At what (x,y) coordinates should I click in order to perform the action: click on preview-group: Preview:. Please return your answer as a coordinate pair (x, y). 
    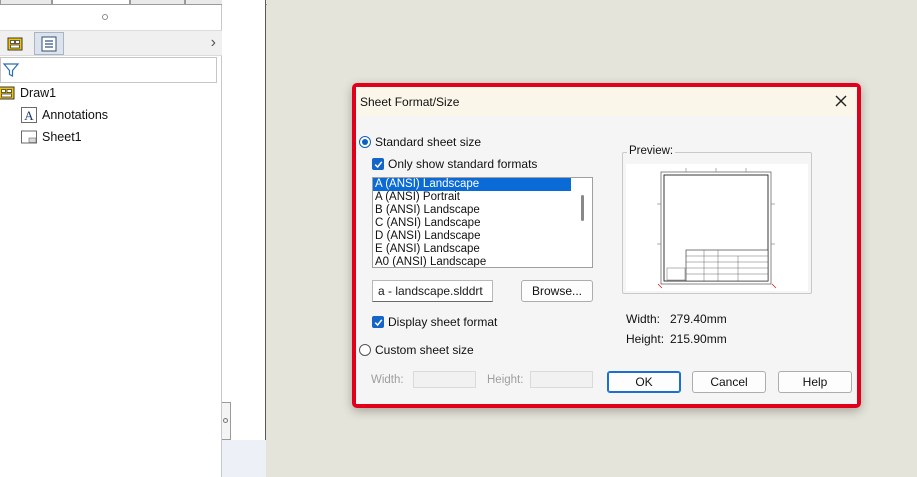
    Looking at the image, I should click on (717, 219).